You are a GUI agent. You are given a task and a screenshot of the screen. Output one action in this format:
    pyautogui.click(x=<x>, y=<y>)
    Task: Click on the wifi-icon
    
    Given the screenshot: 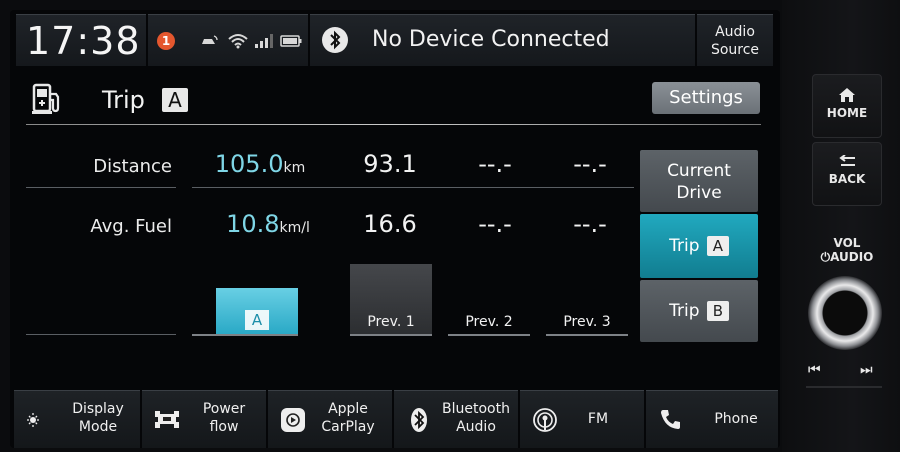 What is the action you would take?
    pyautogui.click(x=238, y=41)
    